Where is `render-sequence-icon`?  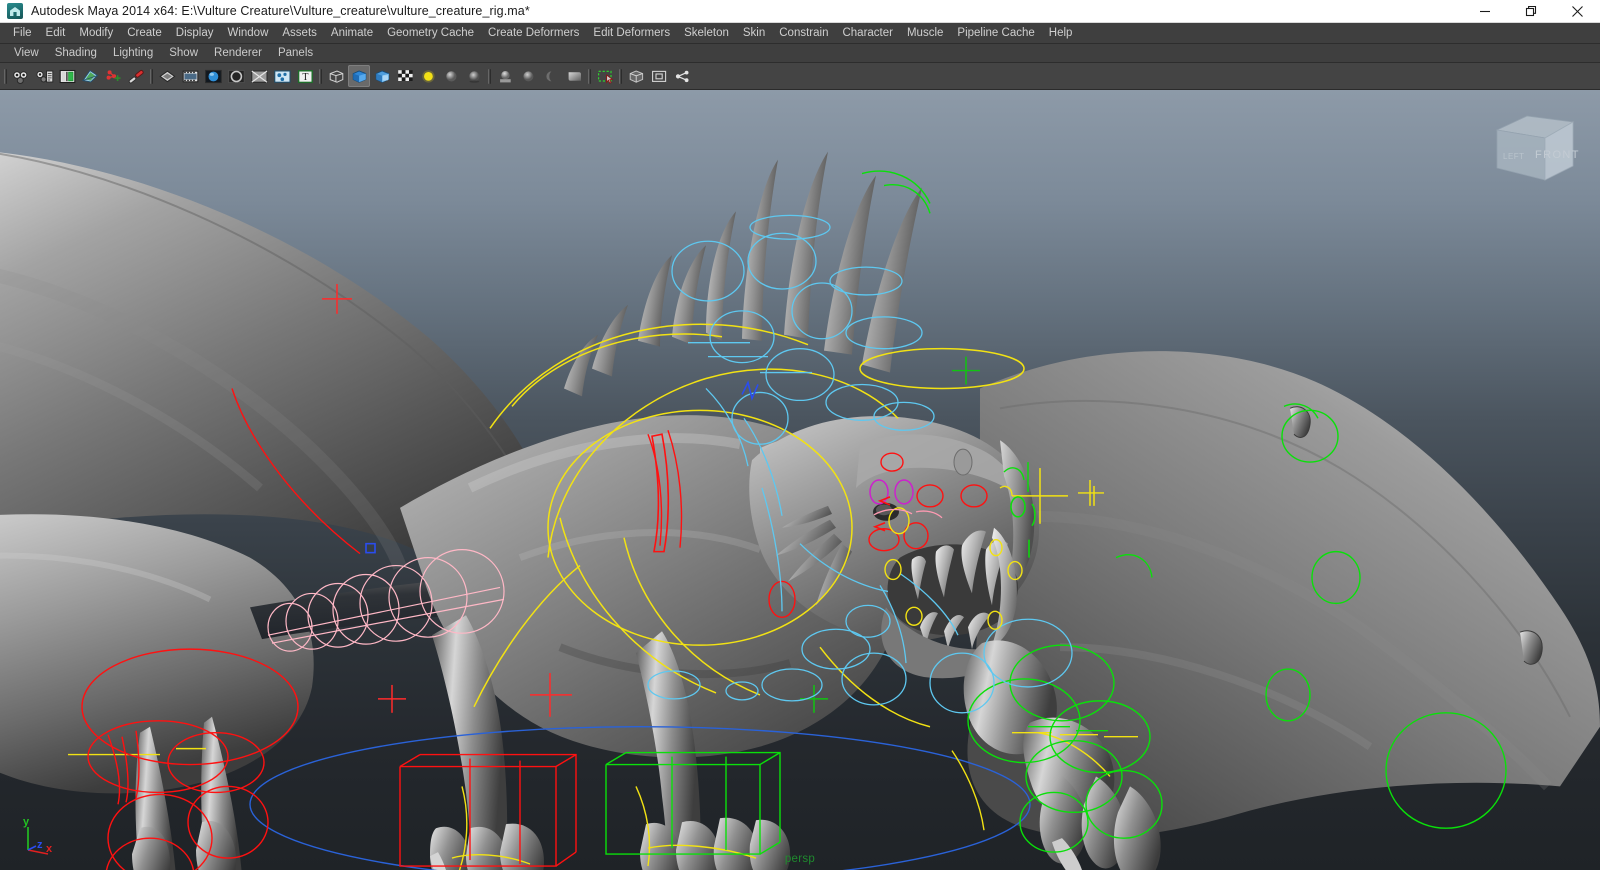
render-sequence-icon is located at coordinates (190, 76).